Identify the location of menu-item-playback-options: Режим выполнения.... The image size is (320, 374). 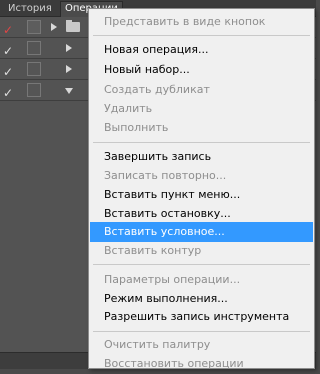
(201, 299).